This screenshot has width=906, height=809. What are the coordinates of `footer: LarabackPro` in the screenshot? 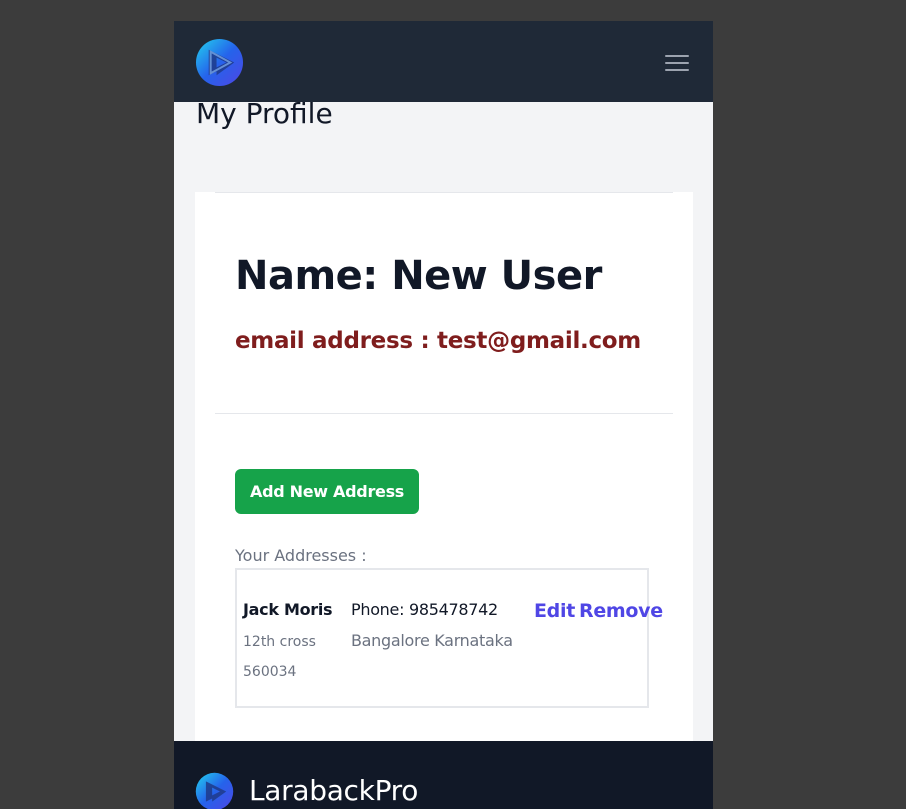 It's located at (443, 775).